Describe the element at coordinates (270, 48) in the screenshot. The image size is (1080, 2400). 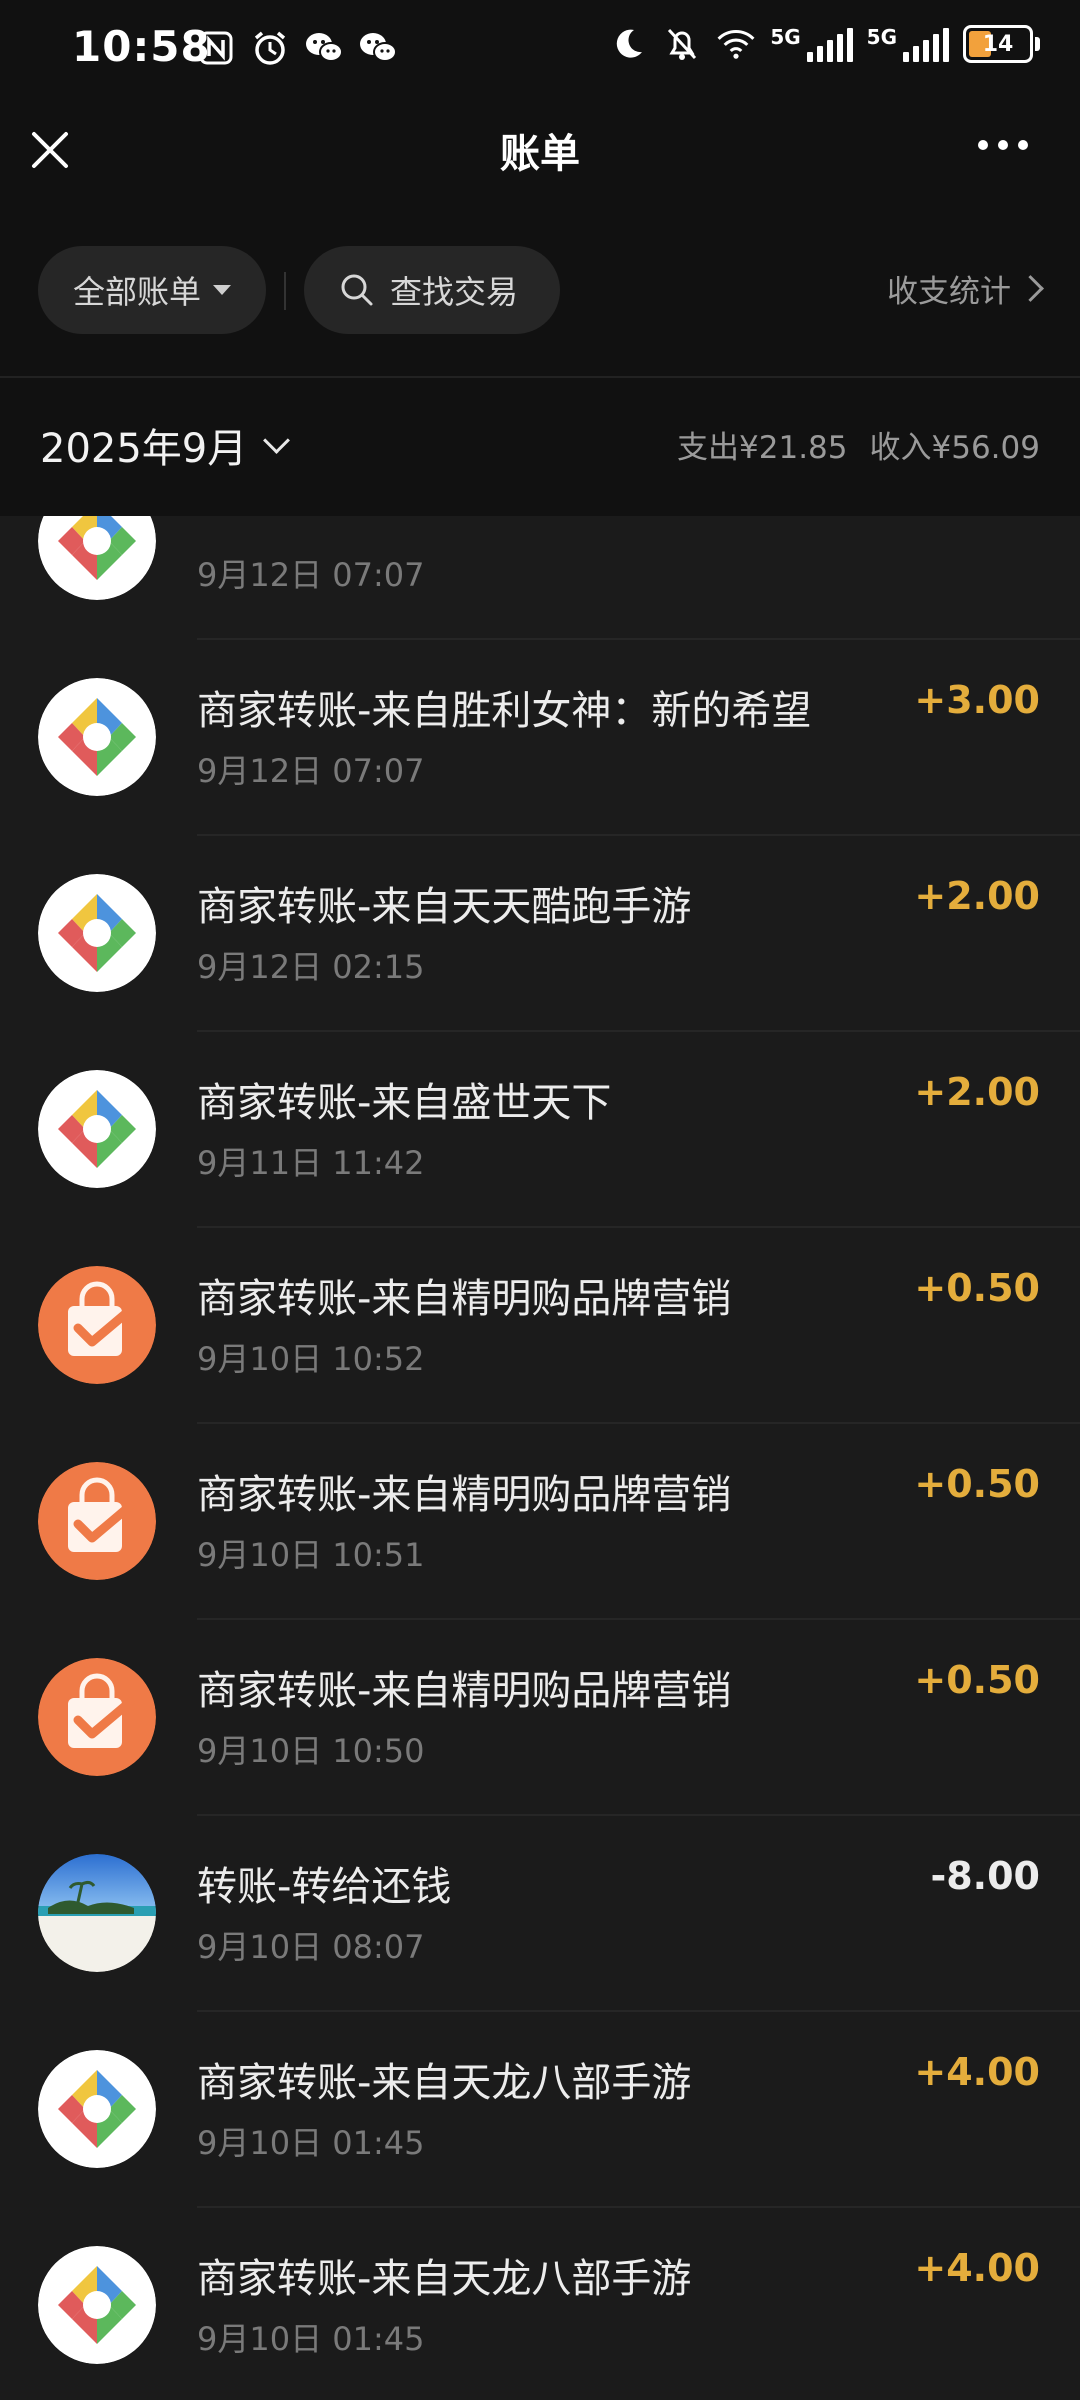
I see `alarm-icon` at that location.